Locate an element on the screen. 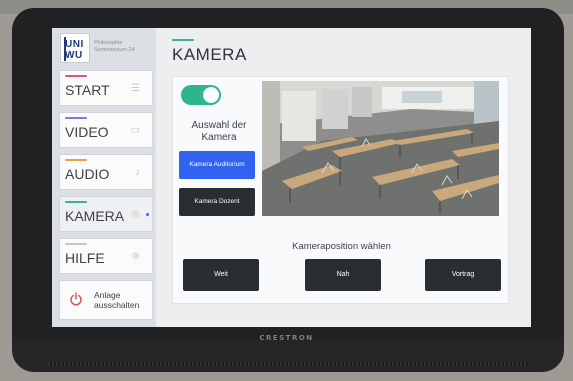 Image resolution: width=573 pixels, height=381 pixels. logo-text: Philosophie Seminarraum 24 is located at coordinates (124, 47).